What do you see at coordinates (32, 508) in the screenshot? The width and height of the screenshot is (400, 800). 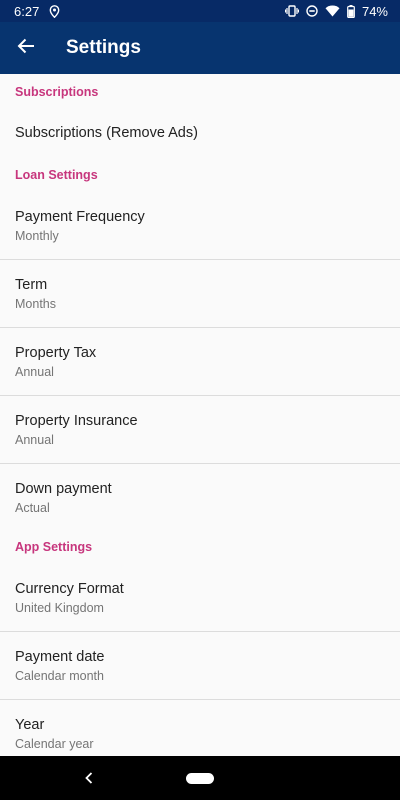 I see `setting-value: Actual` at bounding box center [32, 508].